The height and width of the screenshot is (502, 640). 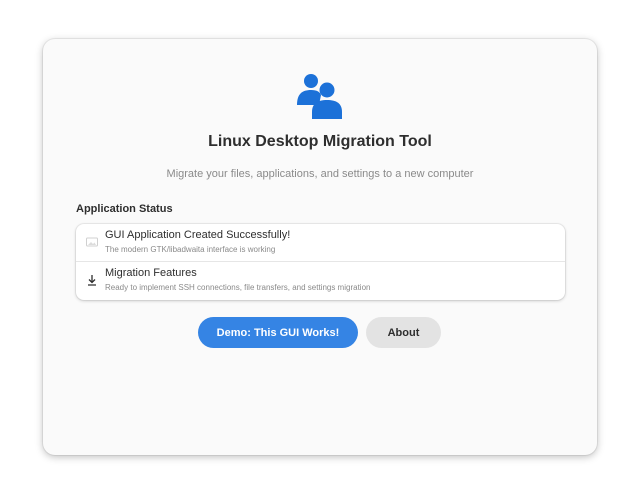 What do you see at coordinates (92, 242) in the screenshot?
I see `image-placeholder-icon` at bounding box center [92, 242].